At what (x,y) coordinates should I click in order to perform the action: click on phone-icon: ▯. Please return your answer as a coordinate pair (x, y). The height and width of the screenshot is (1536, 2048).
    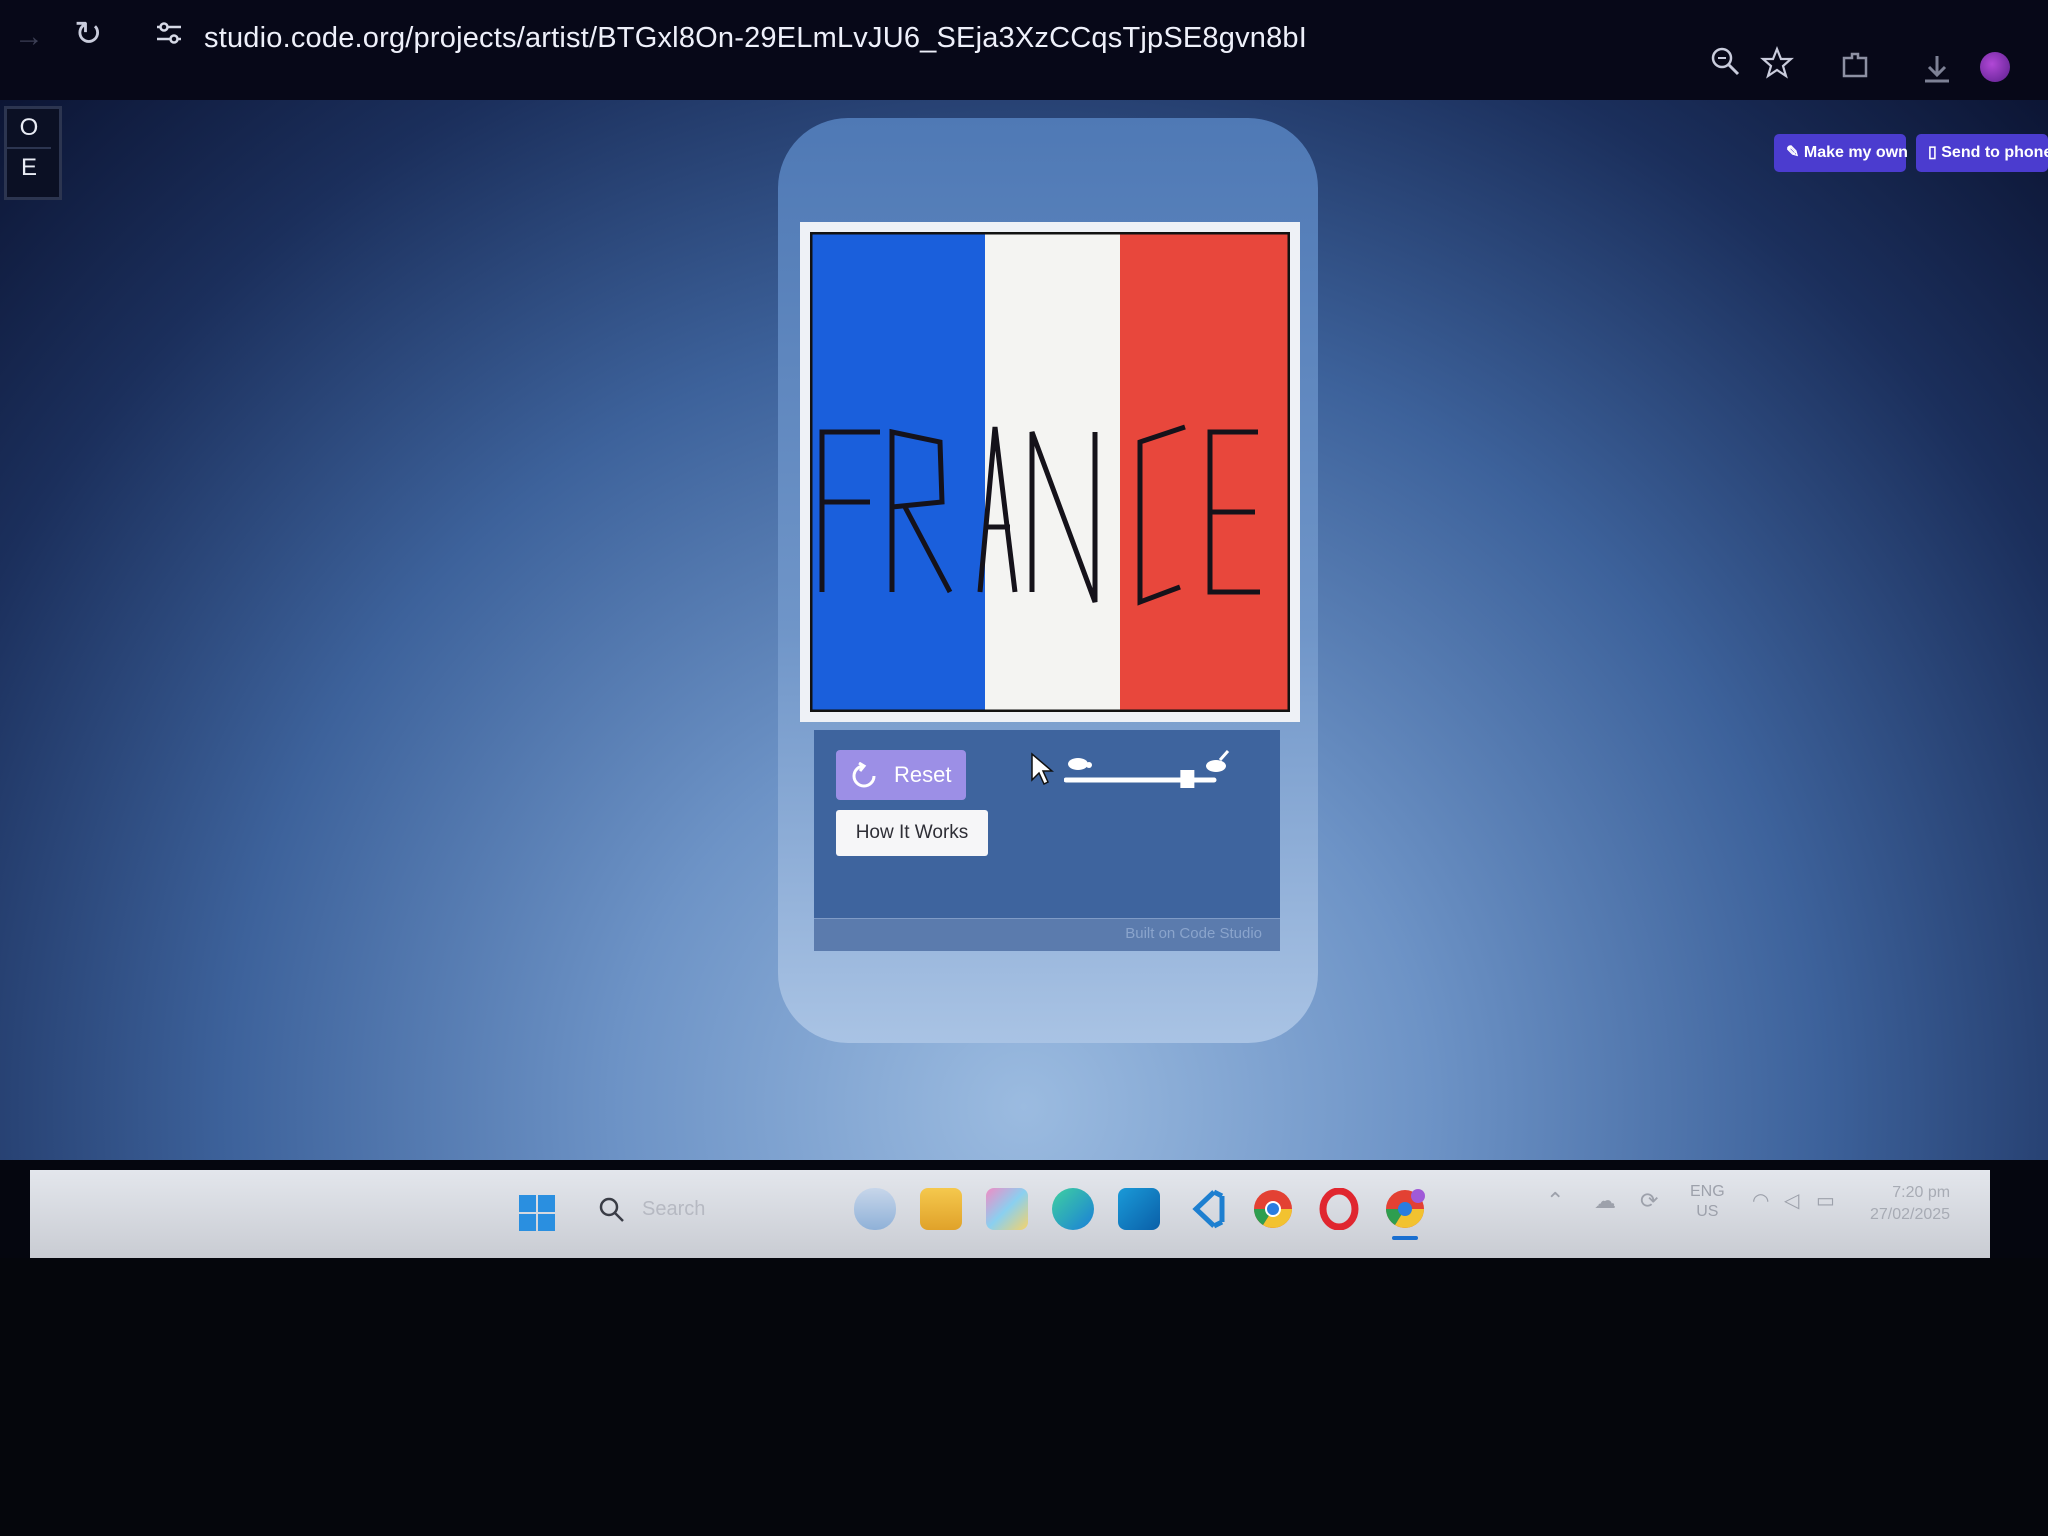
    Looking at the image, I should click on (1935, 152).